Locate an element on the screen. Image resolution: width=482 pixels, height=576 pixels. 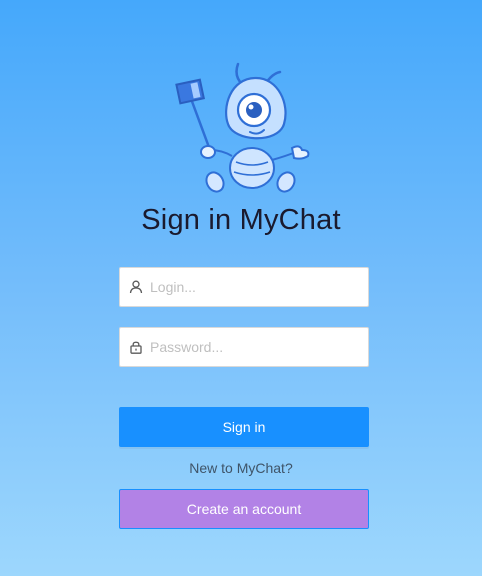
sign-in-button: Sign in is located at coordinates (244, 427).